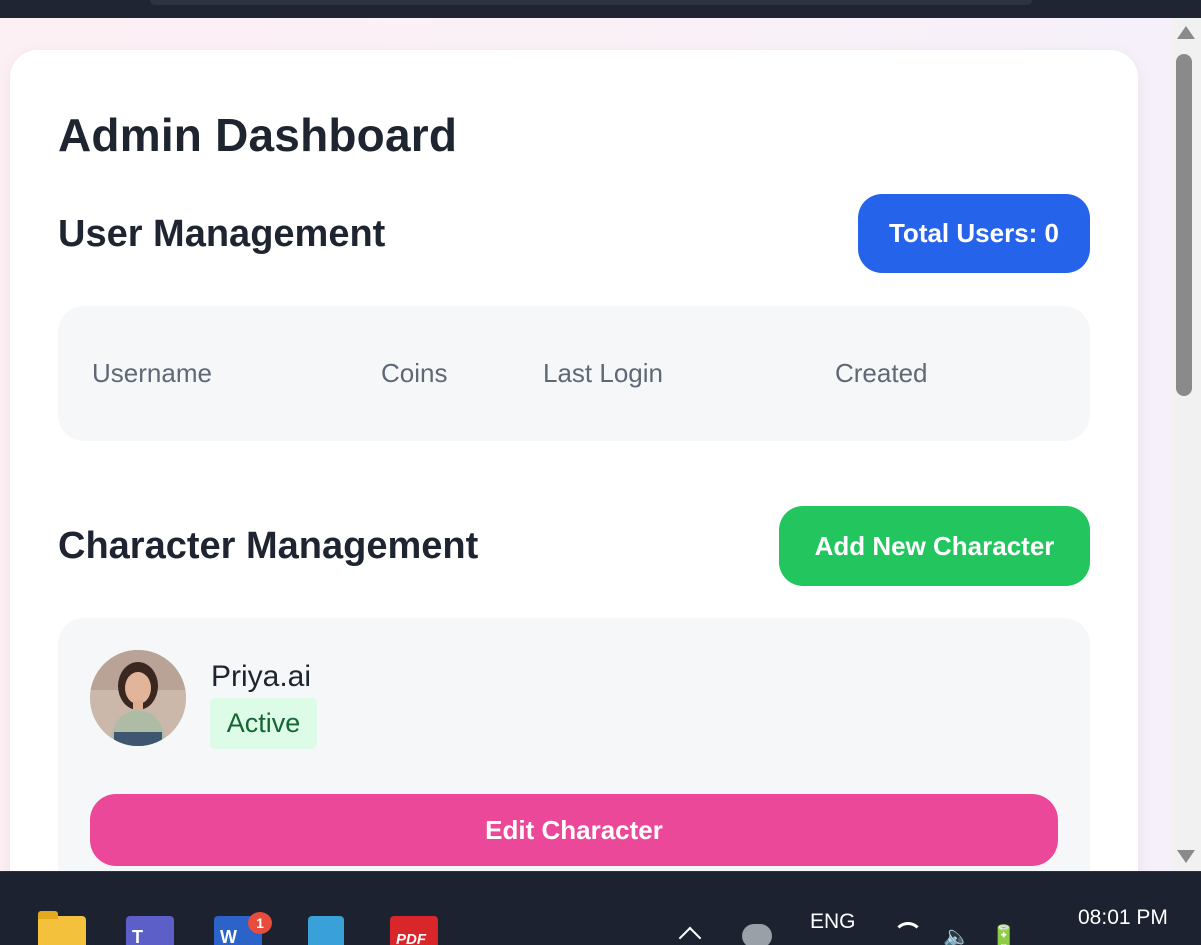 The width and height of the screenshot is (1201, 945). I want to click on battery-icon: 🔋, so click(1005, 934).